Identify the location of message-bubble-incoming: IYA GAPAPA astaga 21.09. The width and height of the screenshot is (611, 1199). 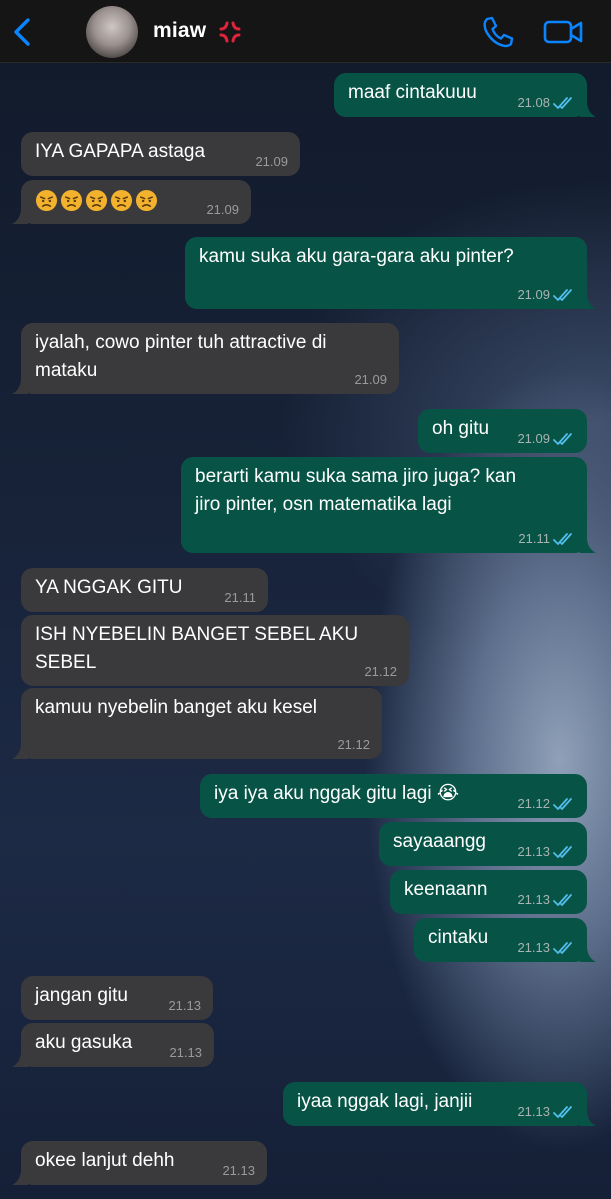
(160, 154).